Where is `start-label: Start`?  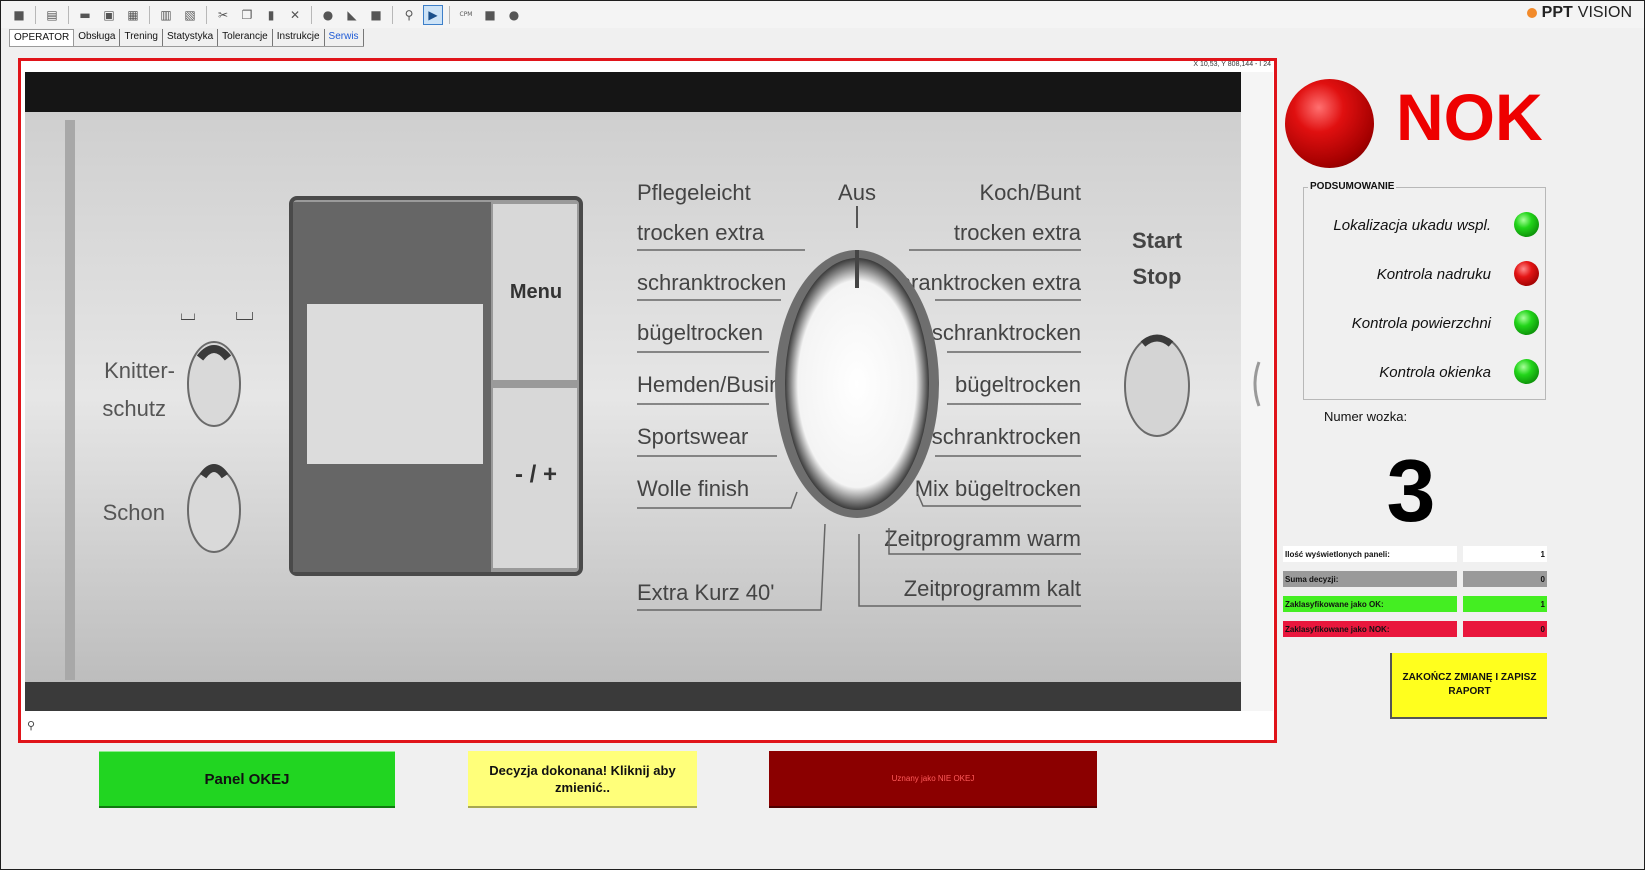
start-label: Start is located at coordinates (1157, 240).